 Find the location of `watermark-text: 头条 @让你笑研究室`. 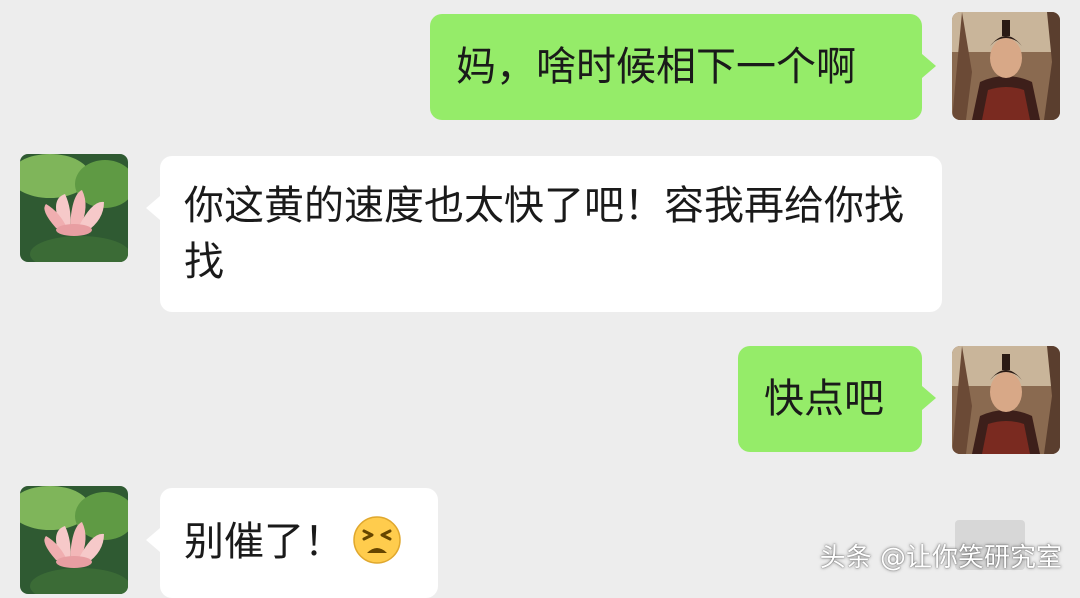

watermark-text: 头条 @让你笑研究室 is located at coordinates (940, 558).